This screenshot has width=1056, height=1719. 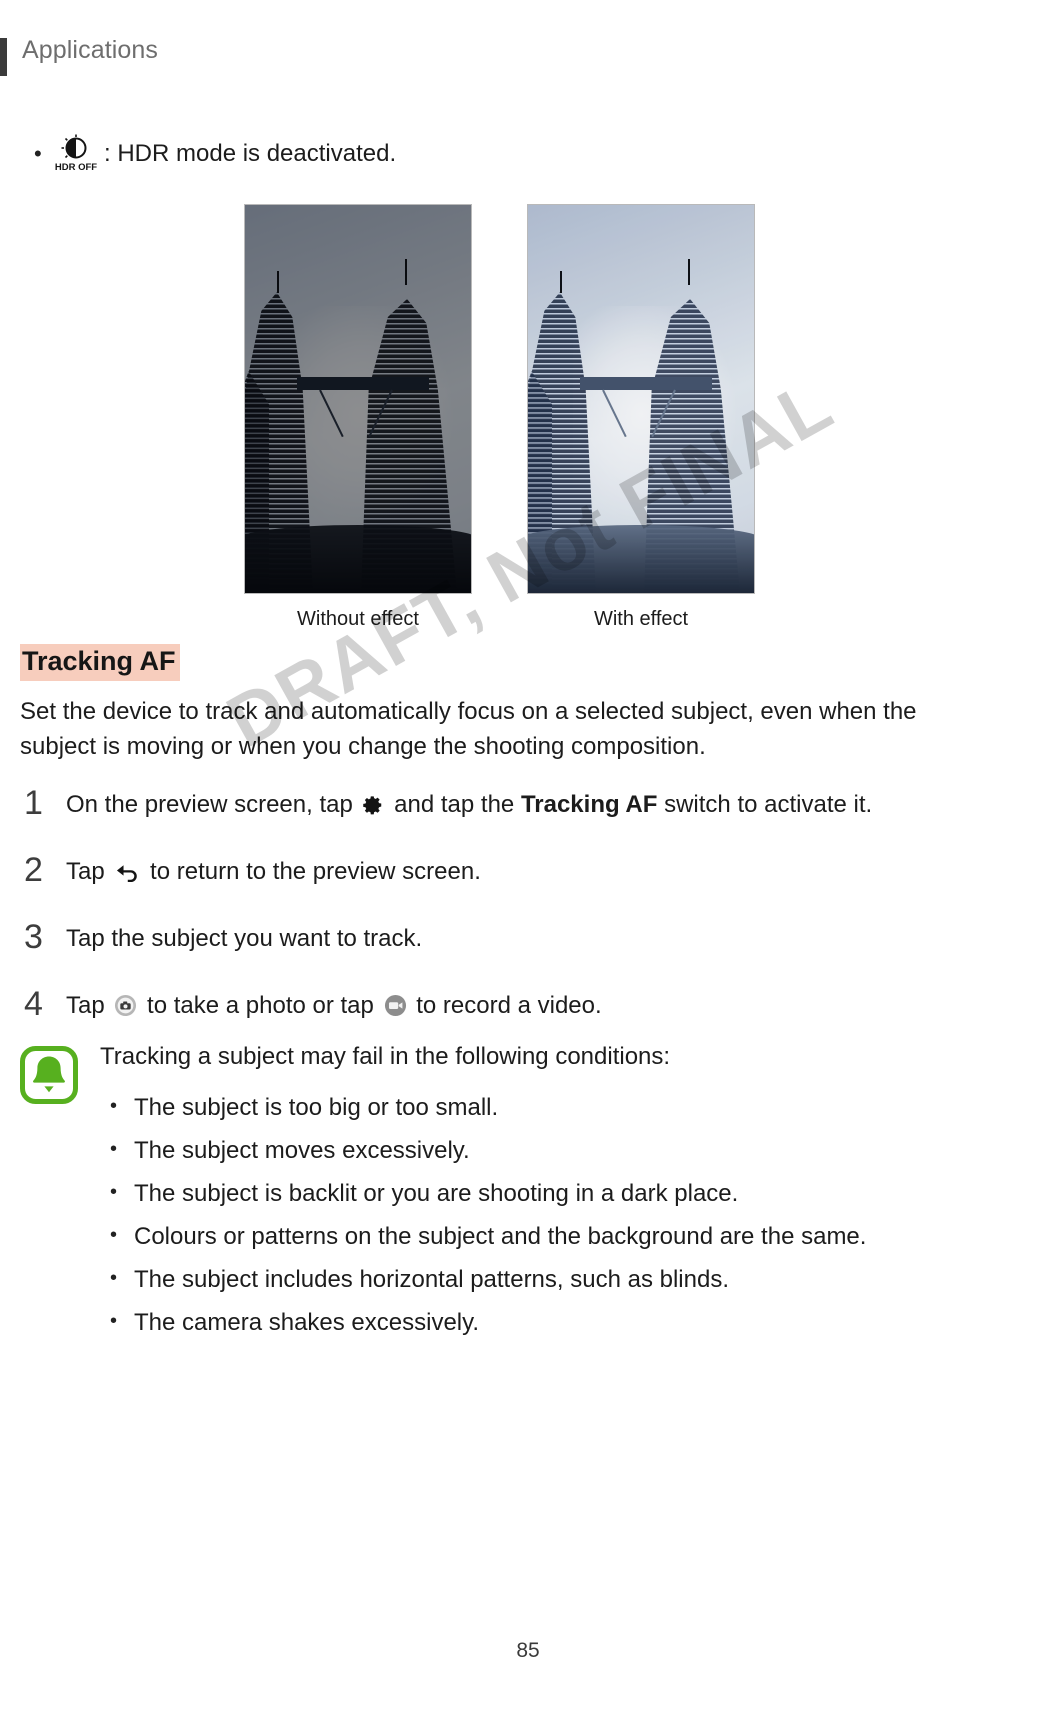 What do you see at coordinates (500, 876) in the screenshot?
I see `step-item: 2 Tap to return to the preview screen.` at bounding box center [500, 876].